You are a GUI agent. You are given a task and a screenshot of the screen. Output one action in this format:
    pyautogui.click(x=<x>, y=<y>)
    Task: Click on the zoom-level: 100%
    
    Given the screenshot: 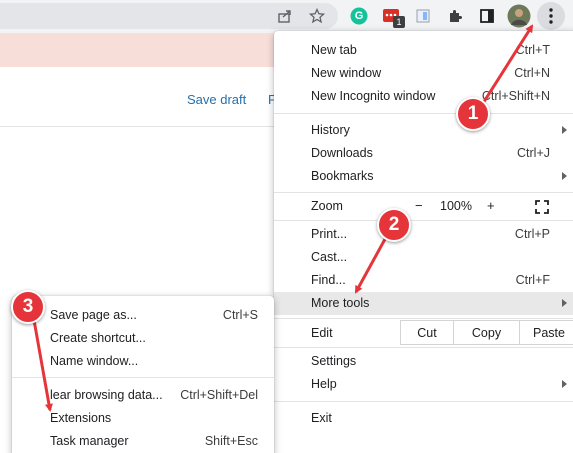 What is the action you would take?
    pyautogui.click(x=456, y=206)
    